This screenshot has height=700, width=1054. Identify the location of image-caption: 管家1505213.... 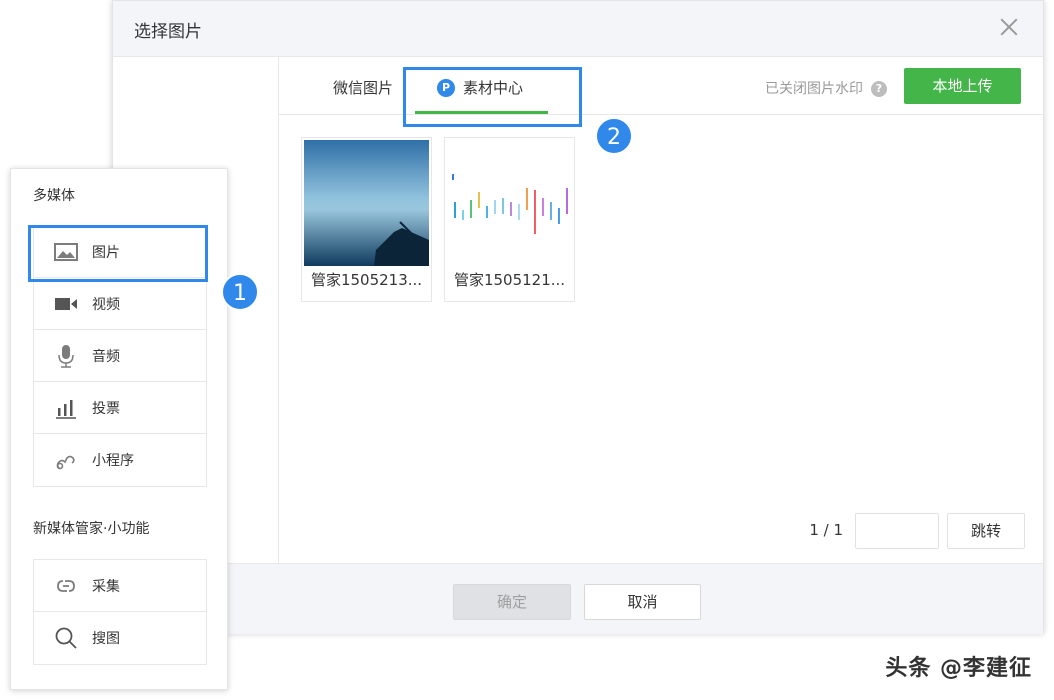
(366, 280).